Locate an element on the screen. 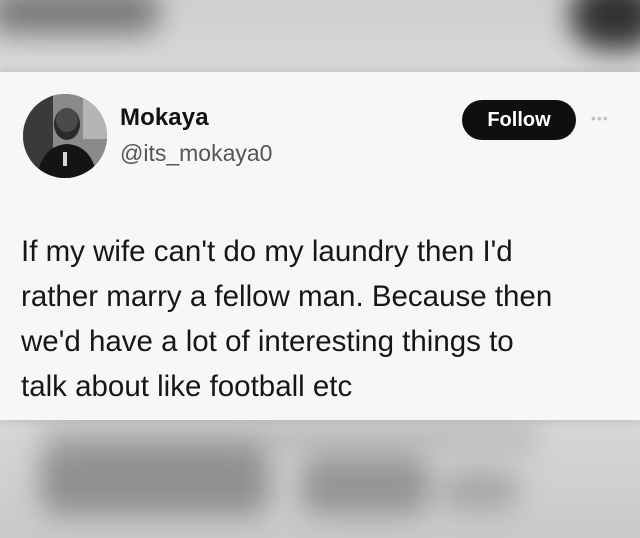 The height and width of the screenshot is (538, 640). profile-photo-icon is located at coordinates (65, 136).